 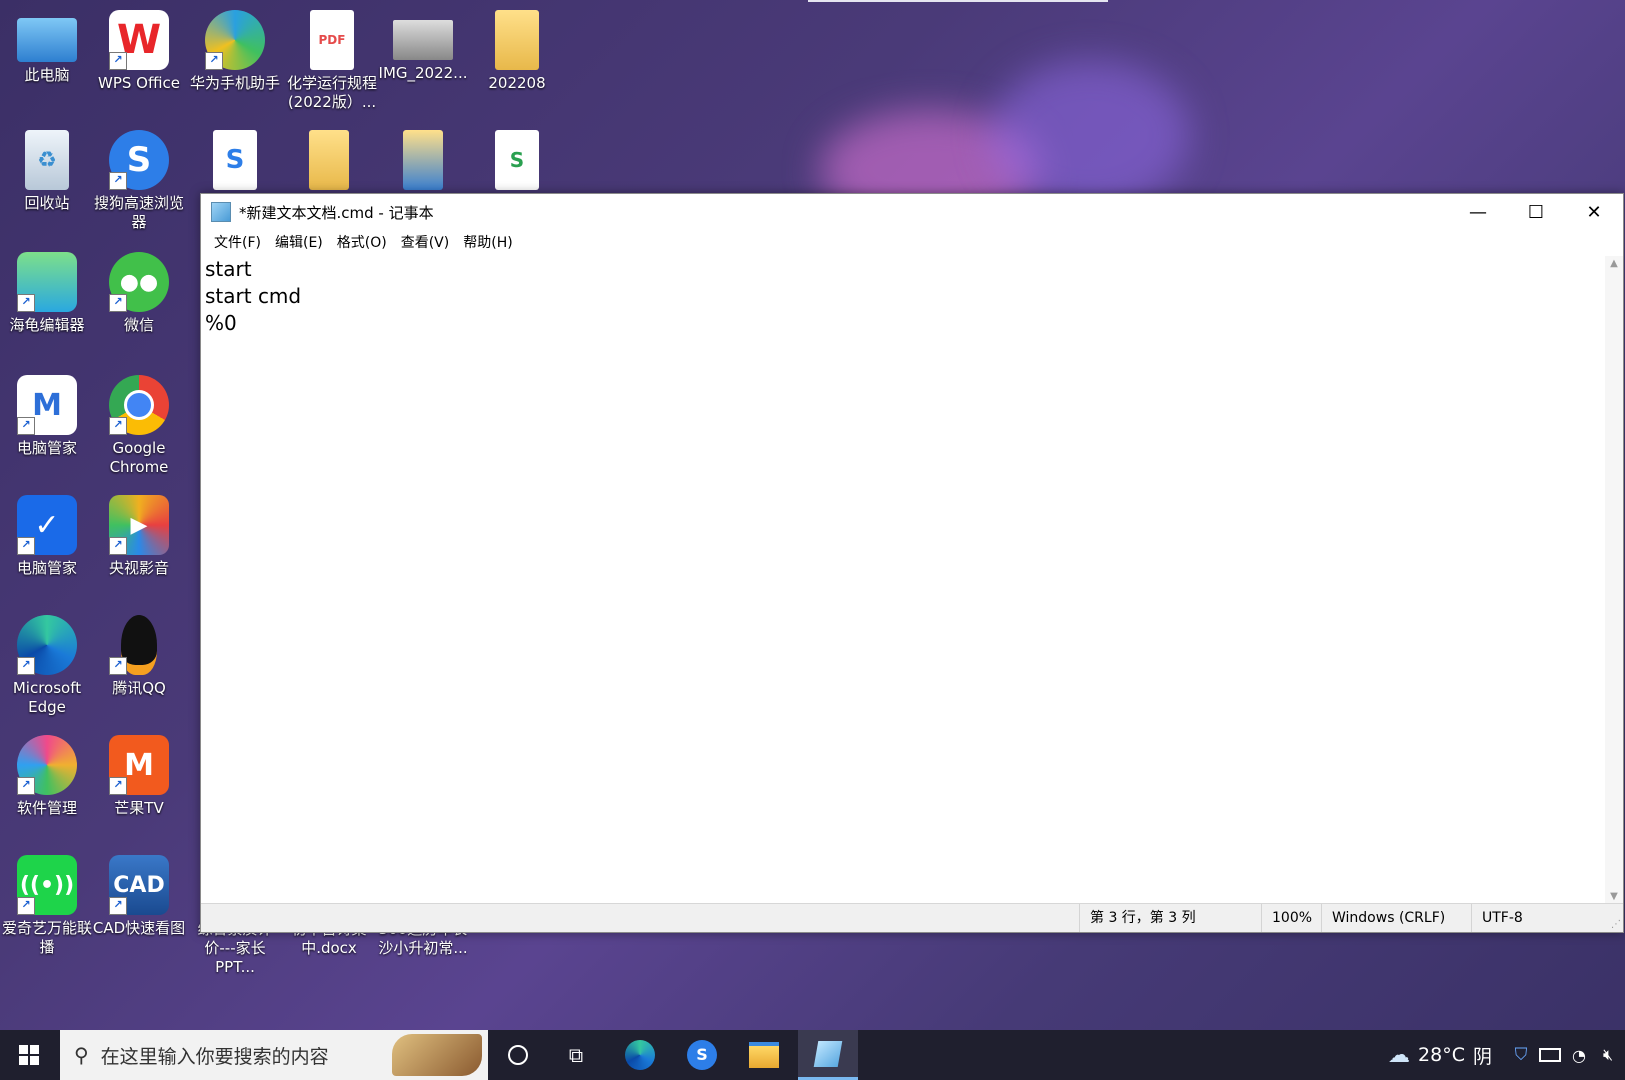 I want to click on window-title: *新建文本文档.cmd - 记事本, so click(x=336, y=212).